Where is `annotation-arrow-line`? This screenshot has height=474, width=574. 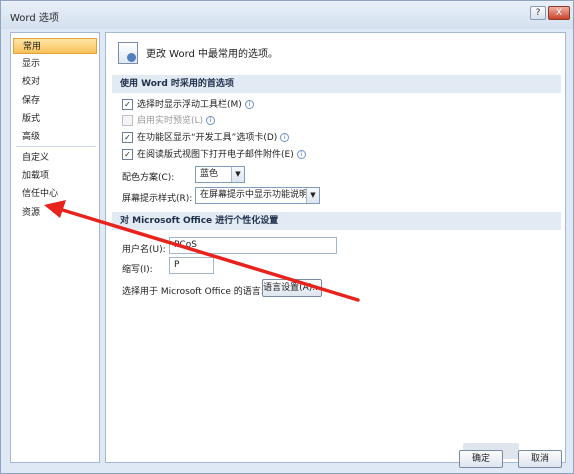
annotation-arrow-line is located at coordinates (207, 254).